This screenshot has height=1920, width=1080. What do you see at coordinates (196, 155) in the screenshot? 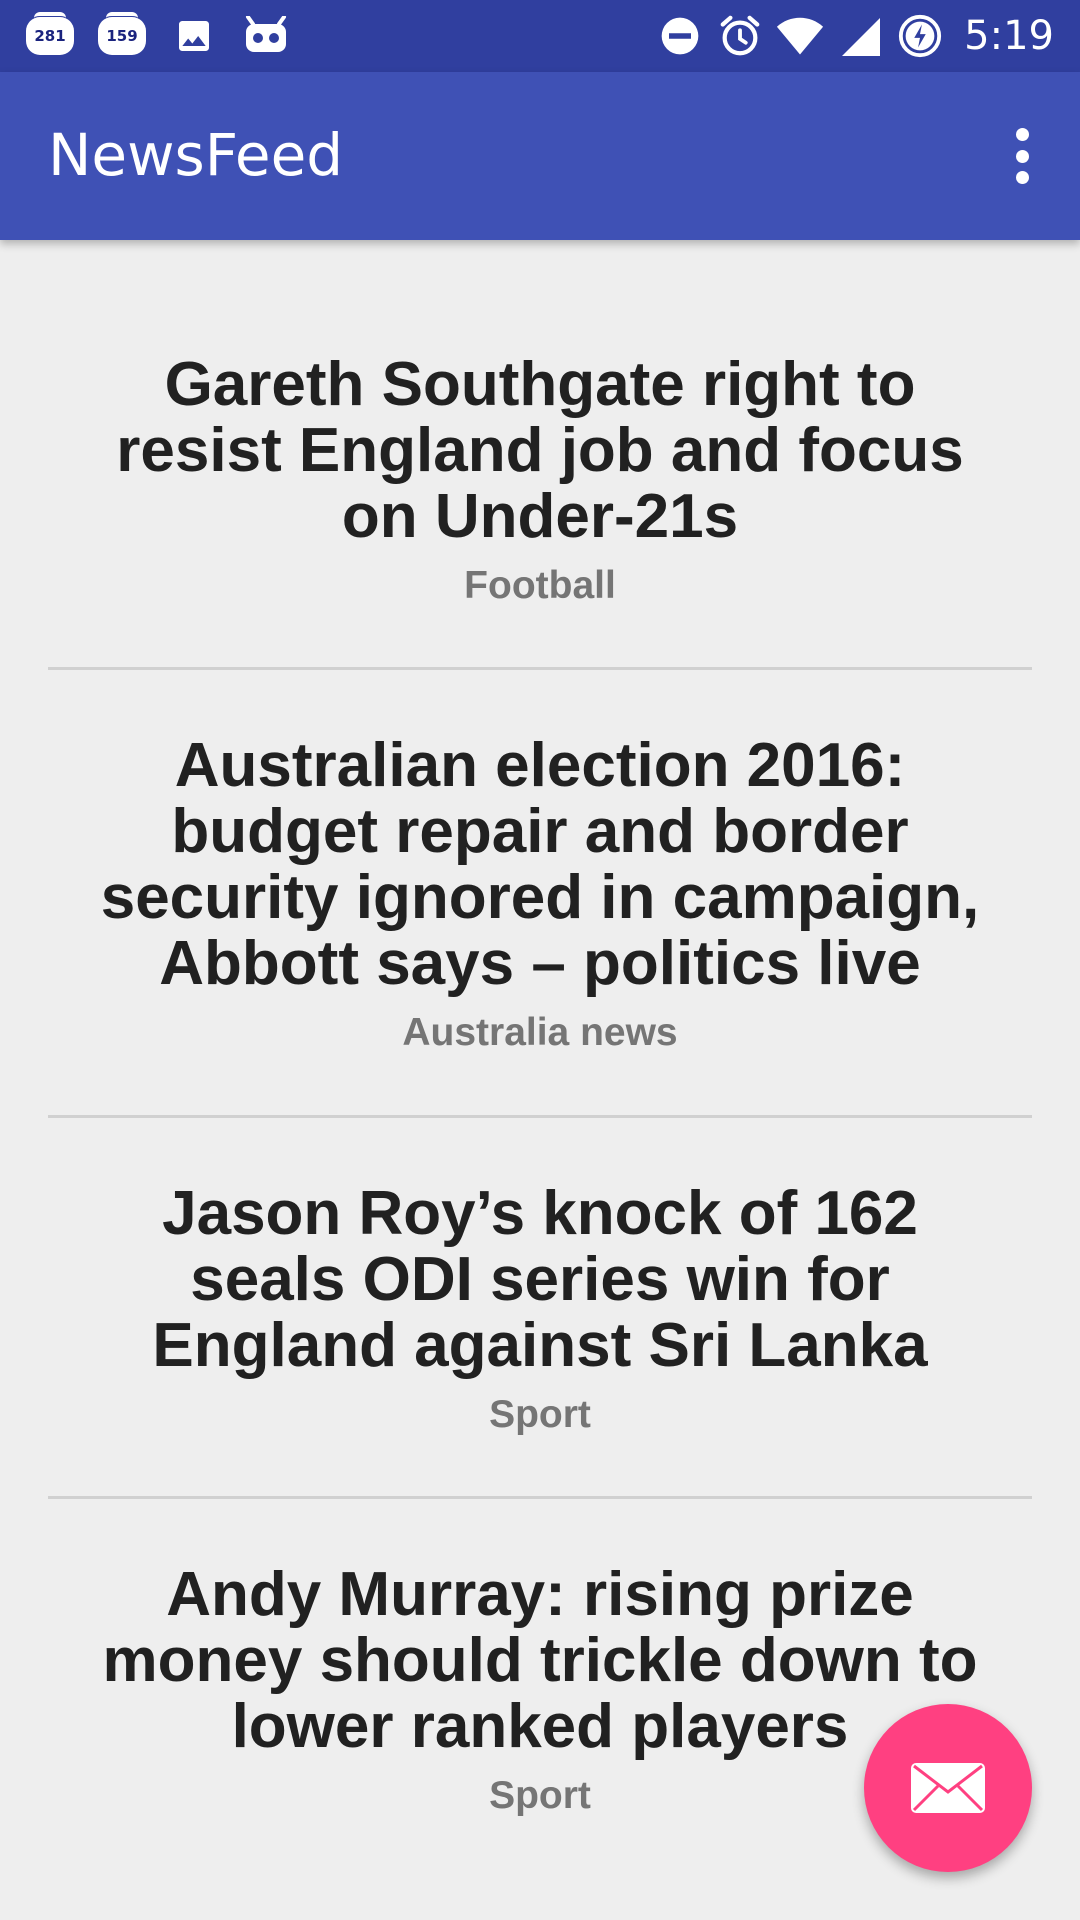
I see `app-title: NewsFeed` at bounding box center [196, 155].